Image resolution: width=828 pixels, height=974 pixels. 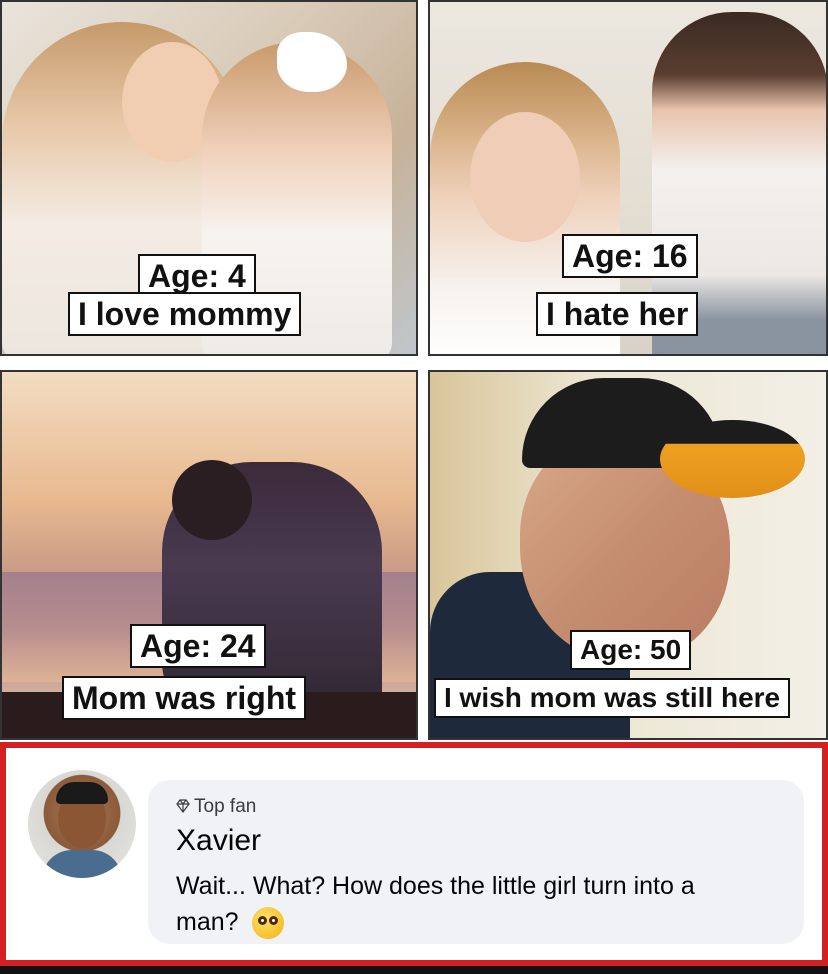 I want to click on avatar-shirt, so click(x=82, y=864).